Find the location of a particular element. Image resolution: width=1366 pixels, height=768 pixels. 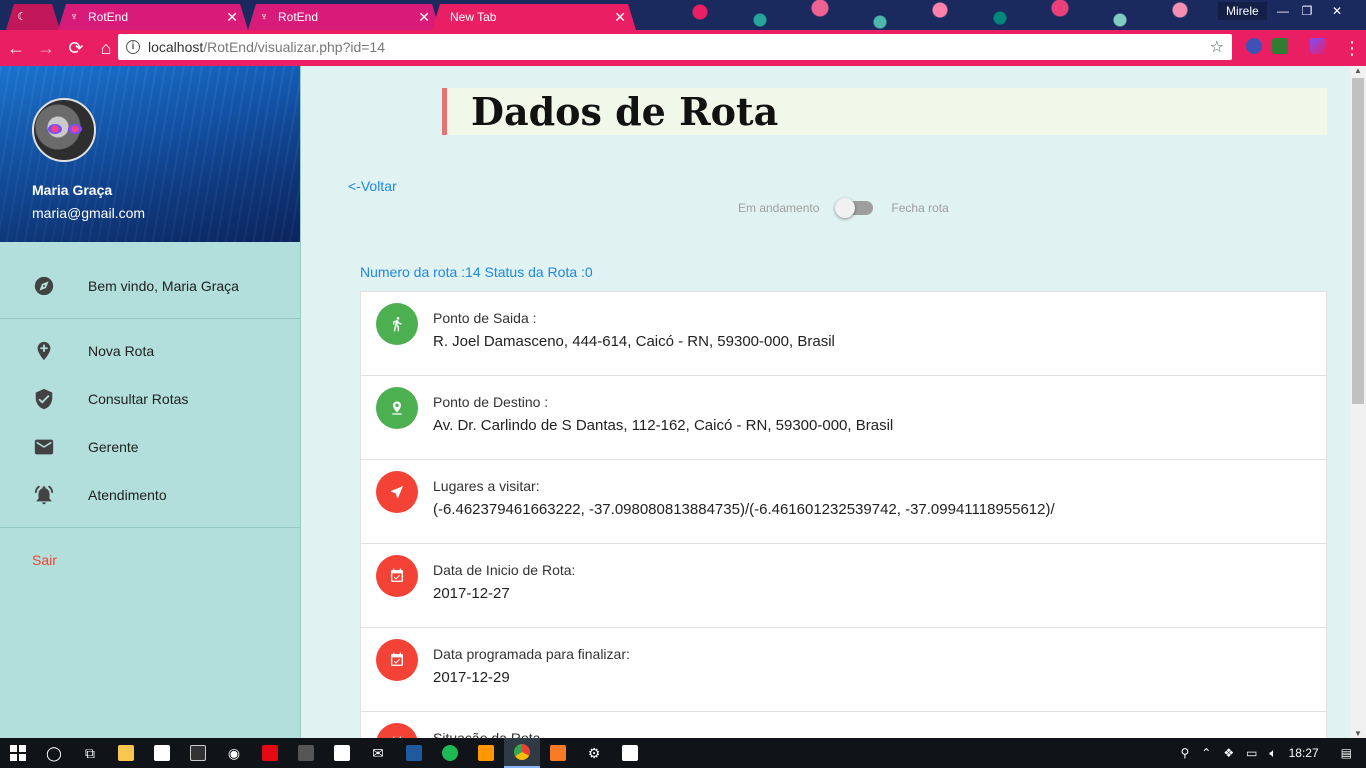

chevron-up-icon: ⌃ is located at coordinates (1206, 753).